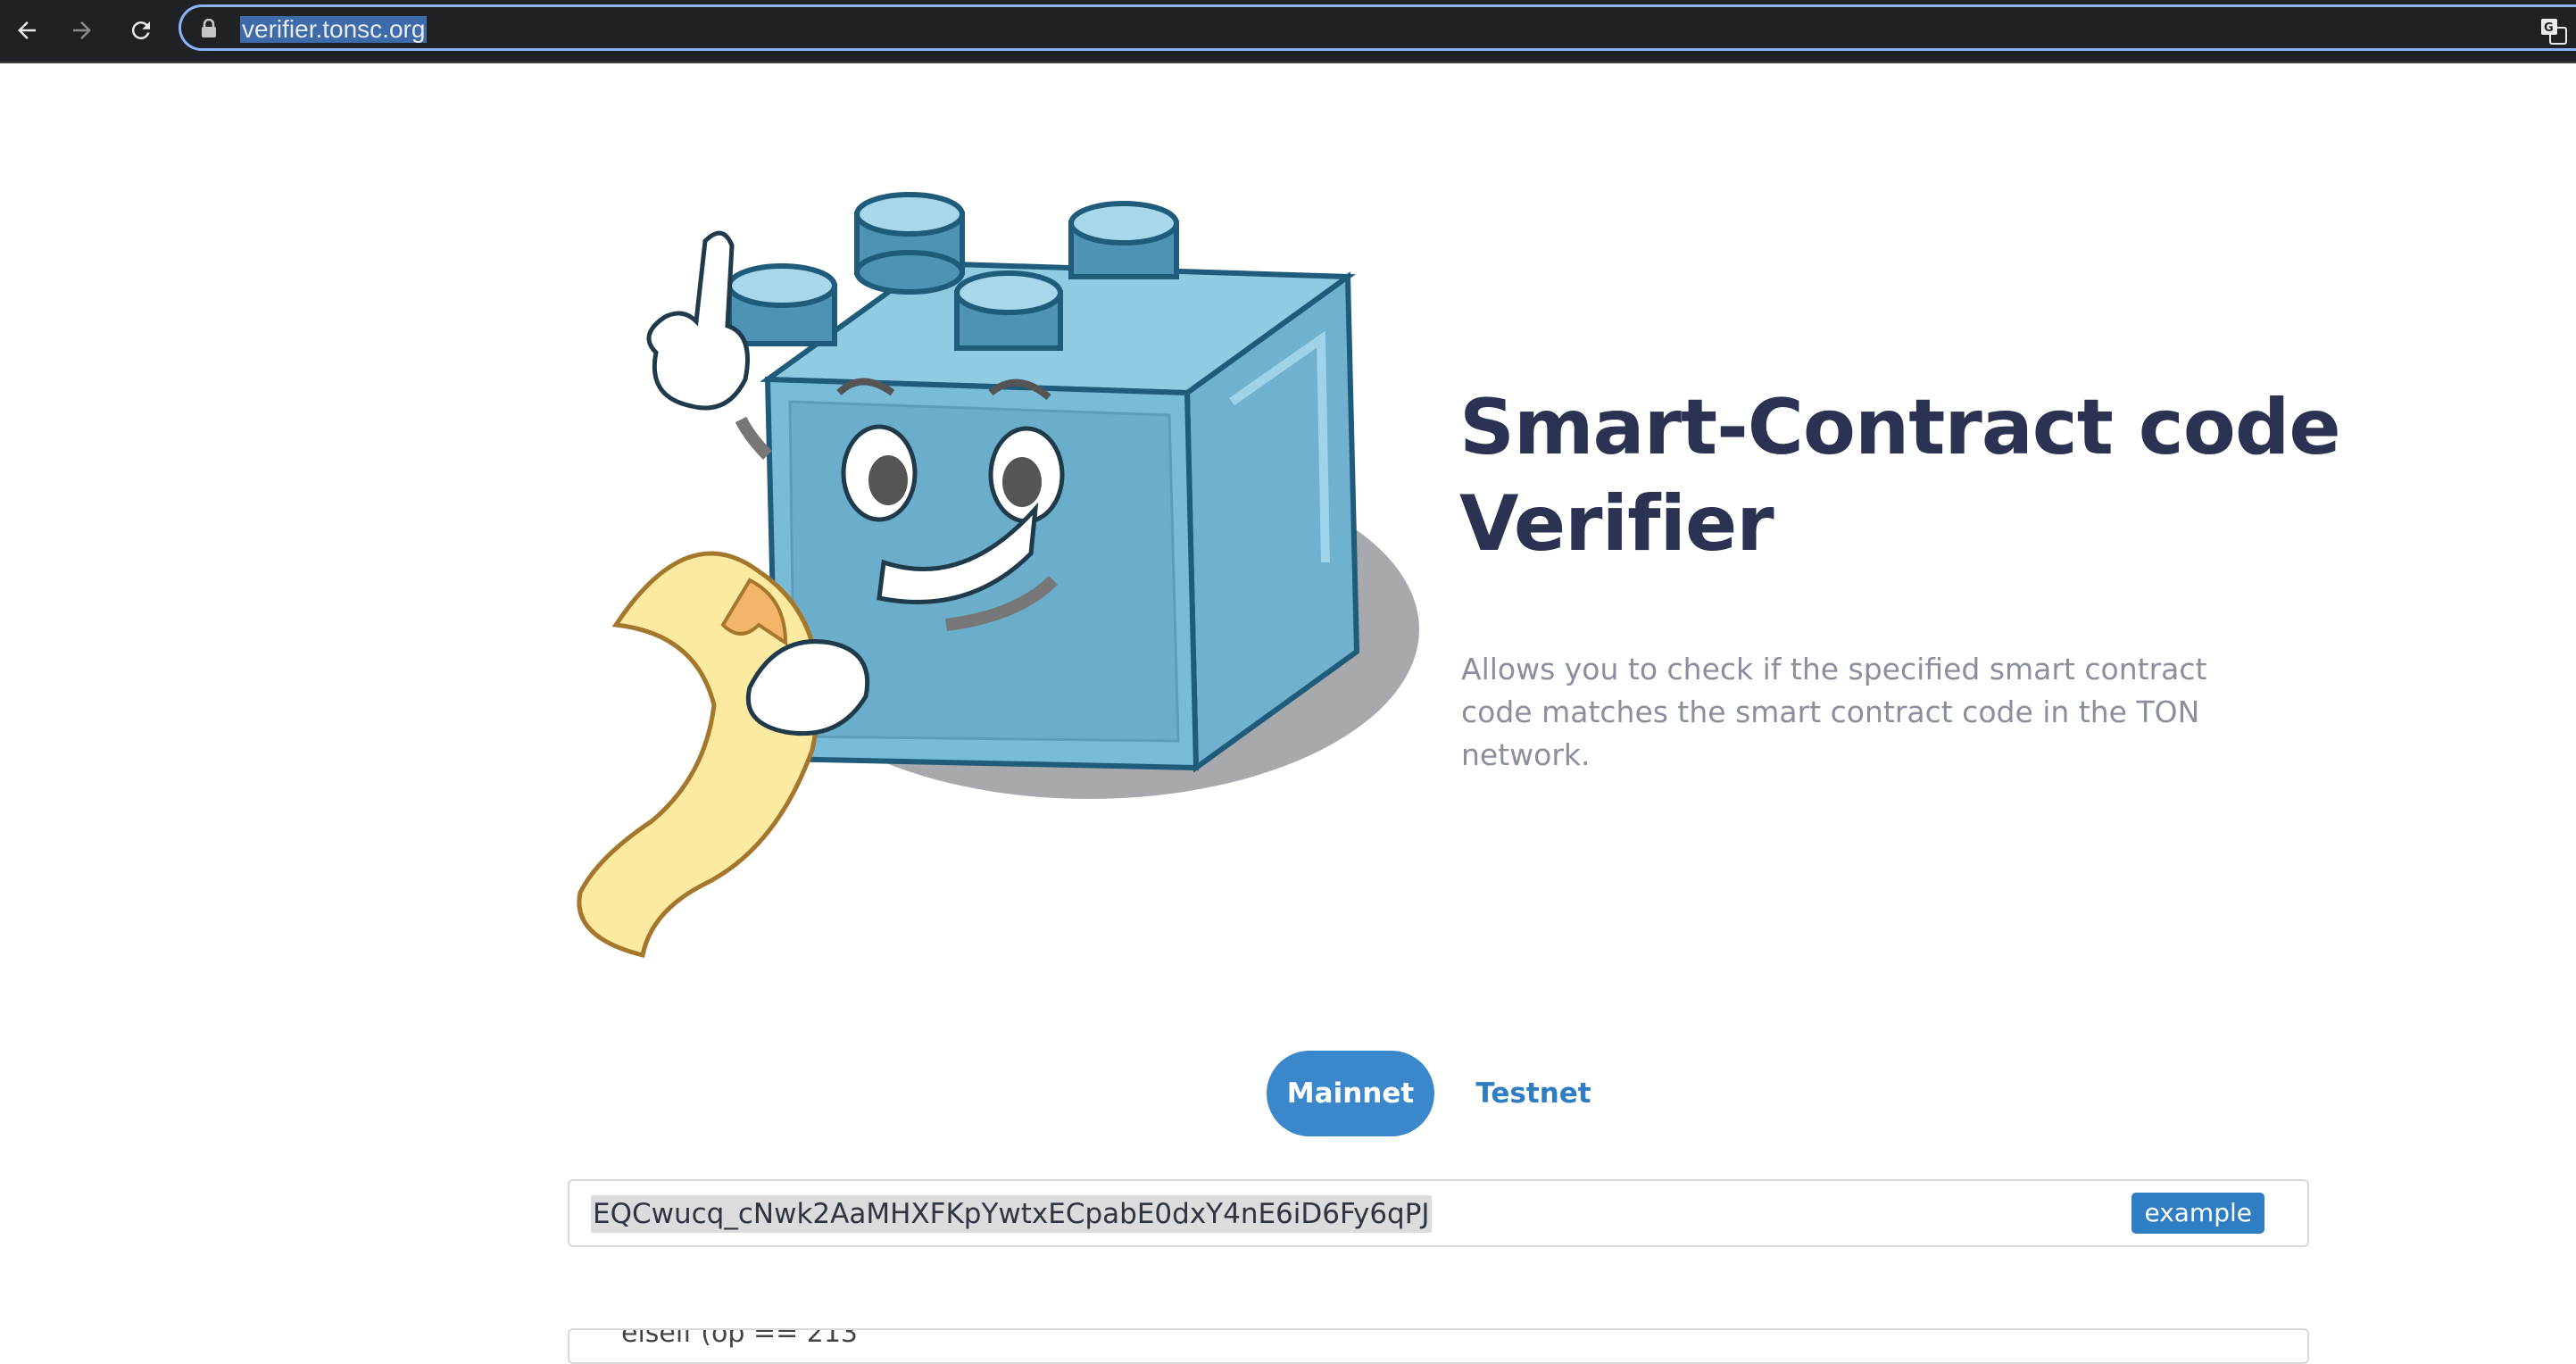  What do you see at coordinates (26, 30) in the screenshot?
I see `back-arrow-icon` at bounding box center [26, 30].